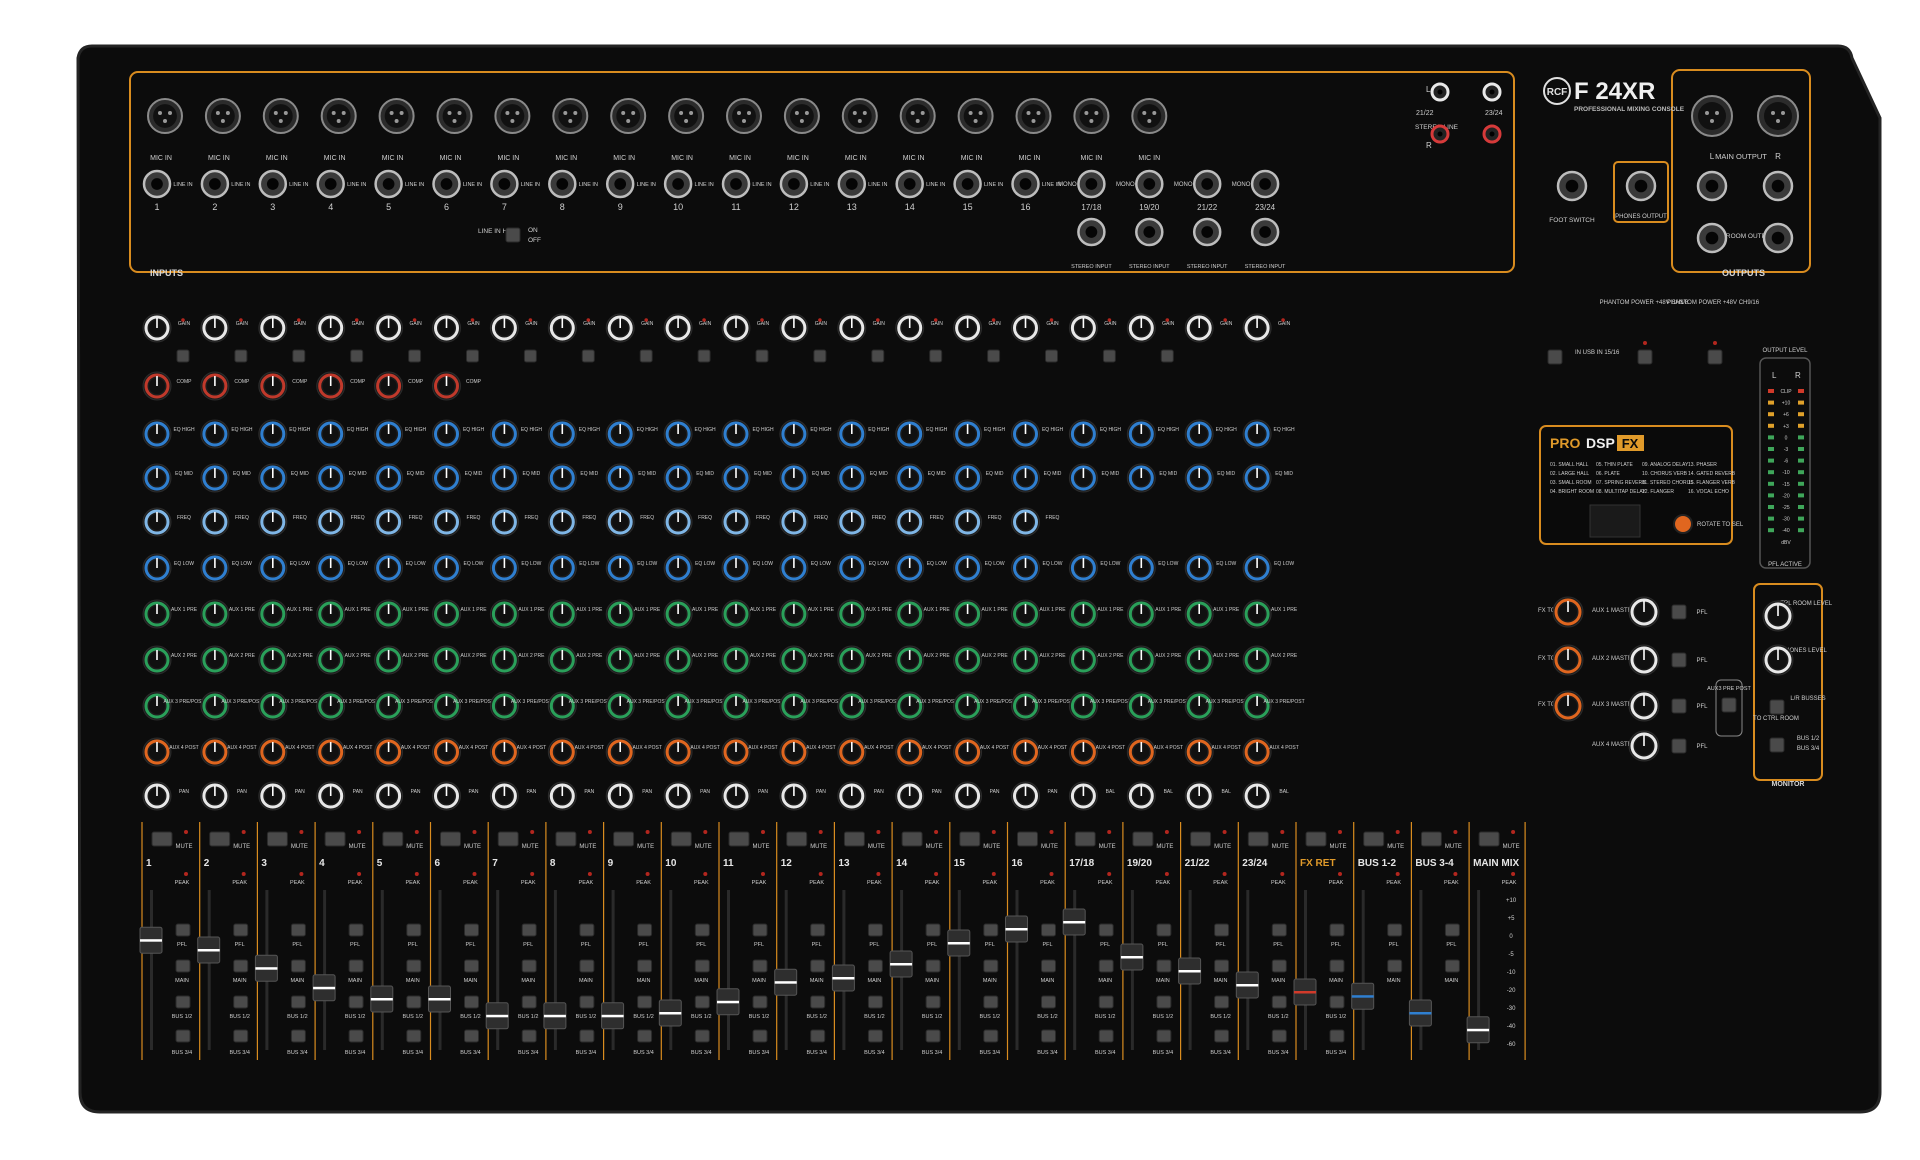 This screenshot has width=1920, height=1160. What do you see at coordinates (504, 752) in the screenshot?
I see `channel-knob-r9-c7` at bounding box center [504, 752].